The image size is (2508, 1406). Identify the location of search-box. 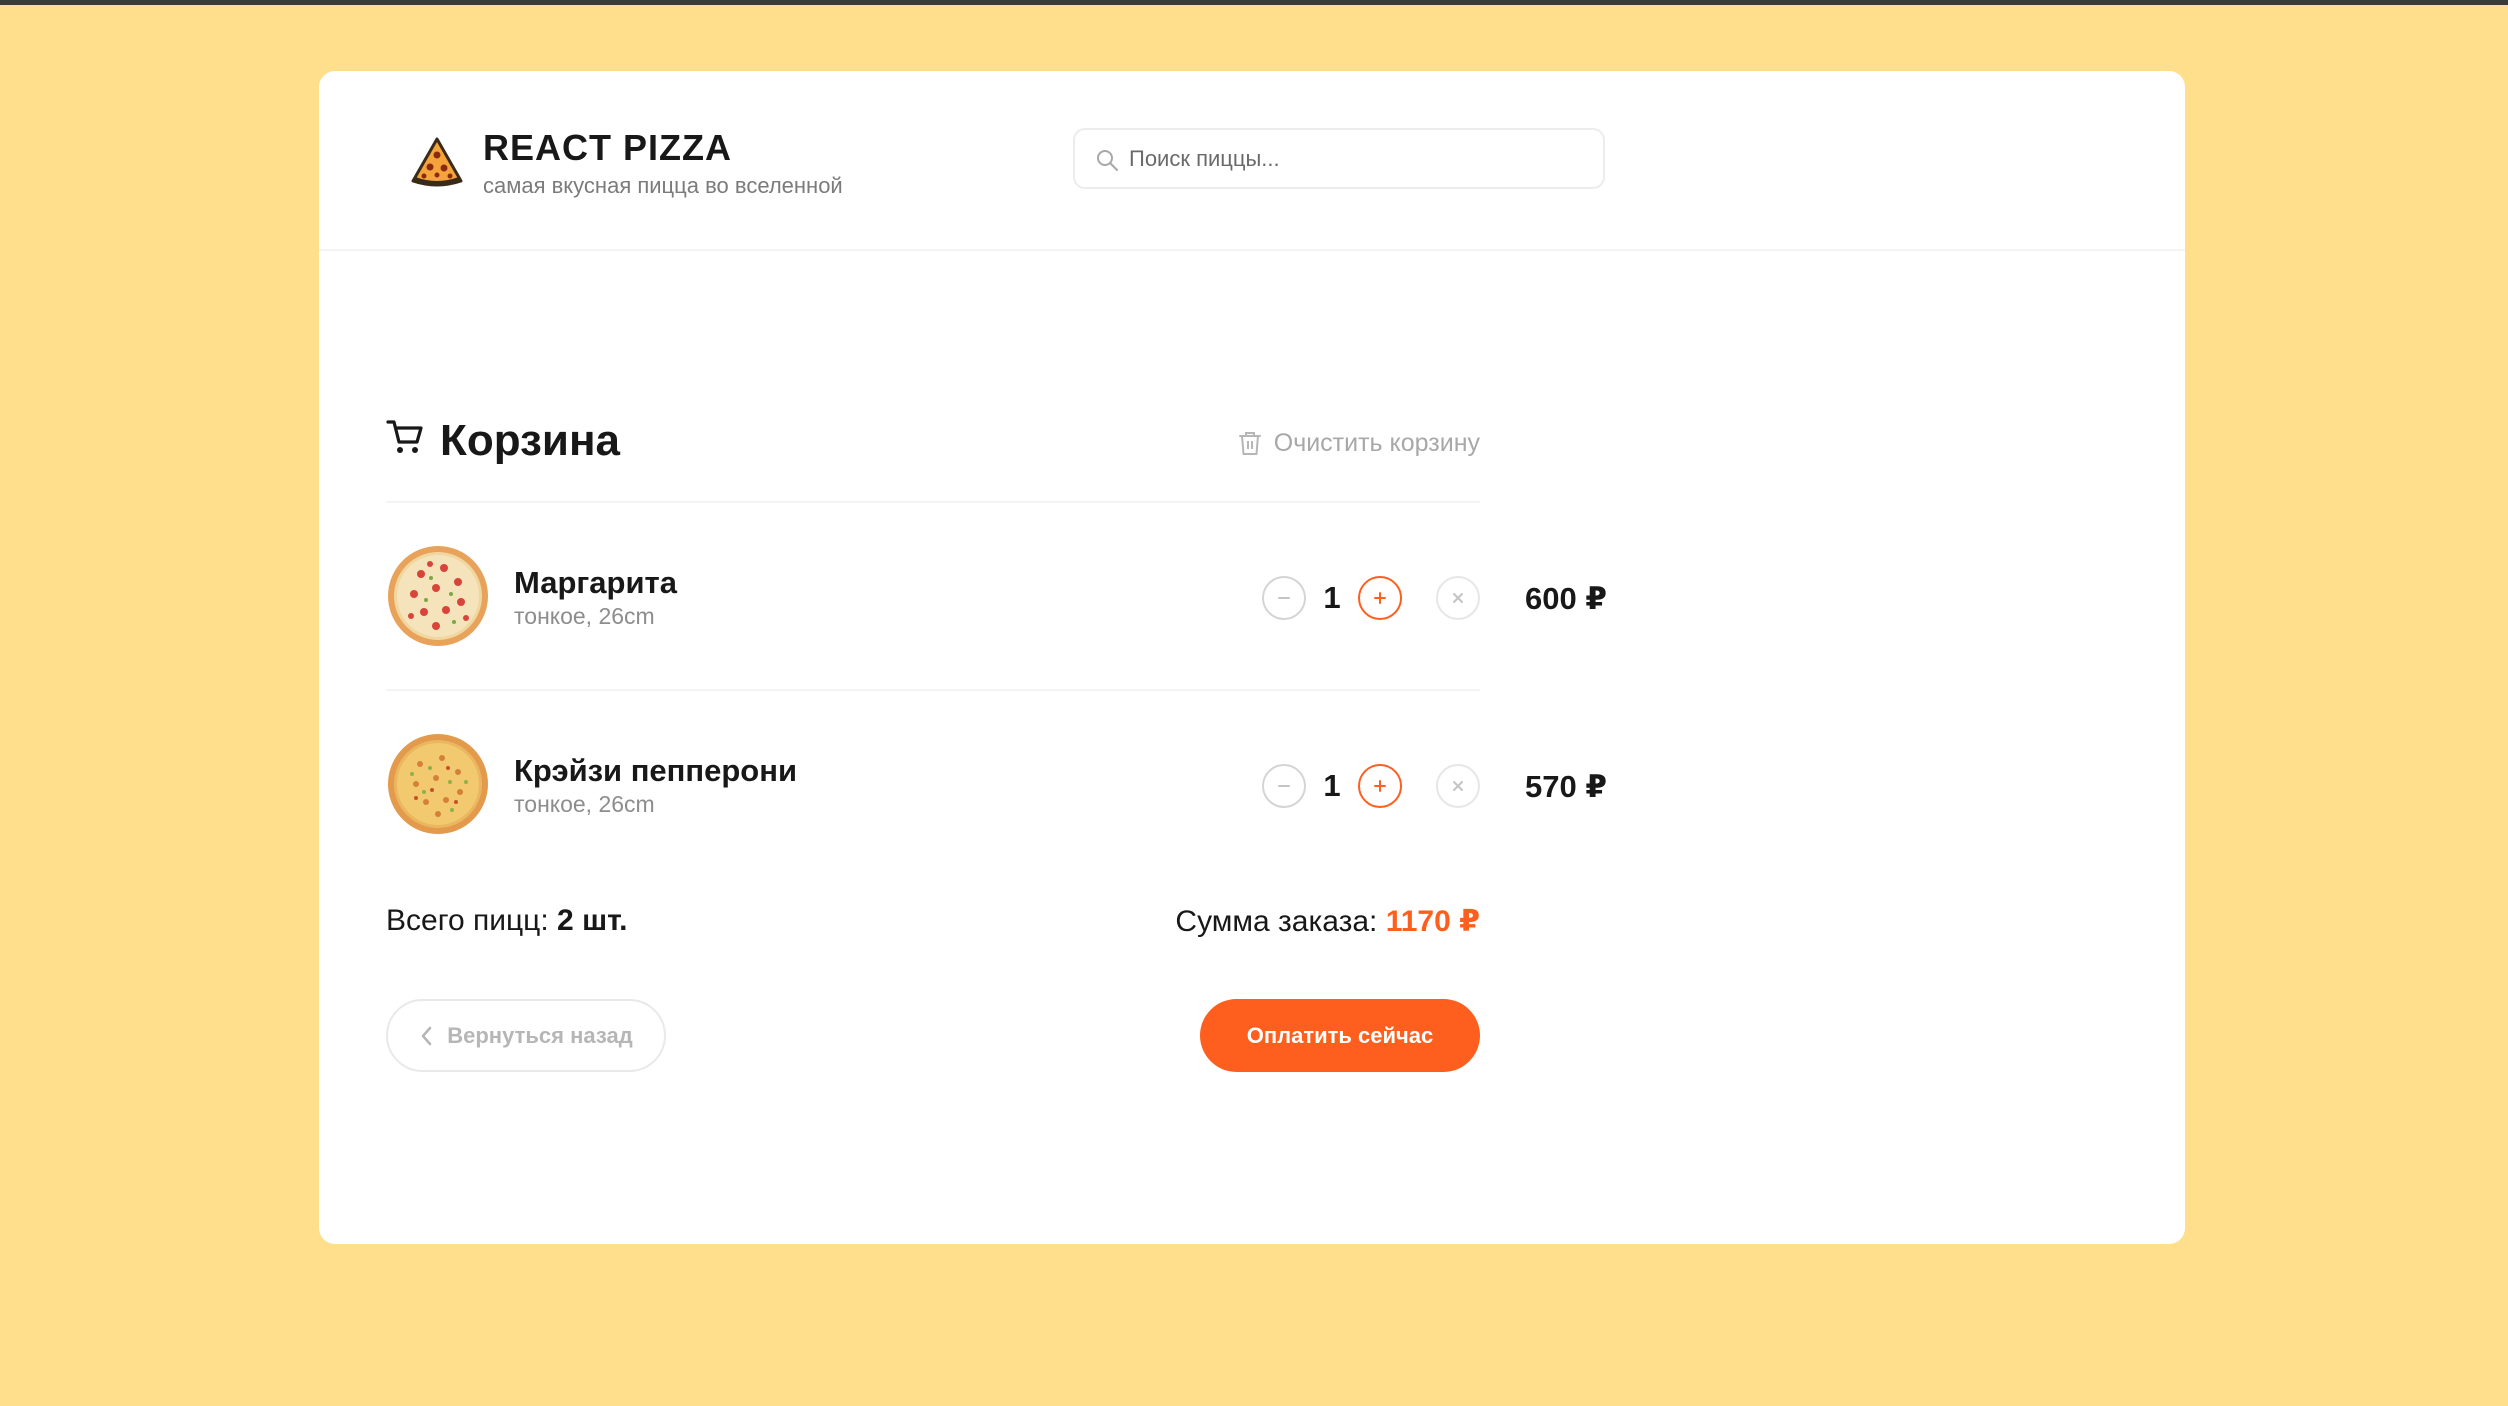
(1339, 158).